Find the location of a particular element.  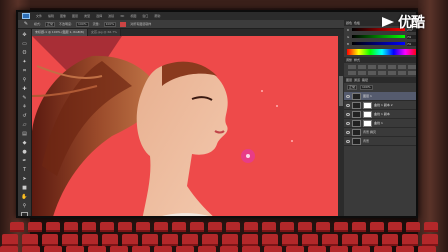

color-balance-icon is located at coordinates (412, 67).